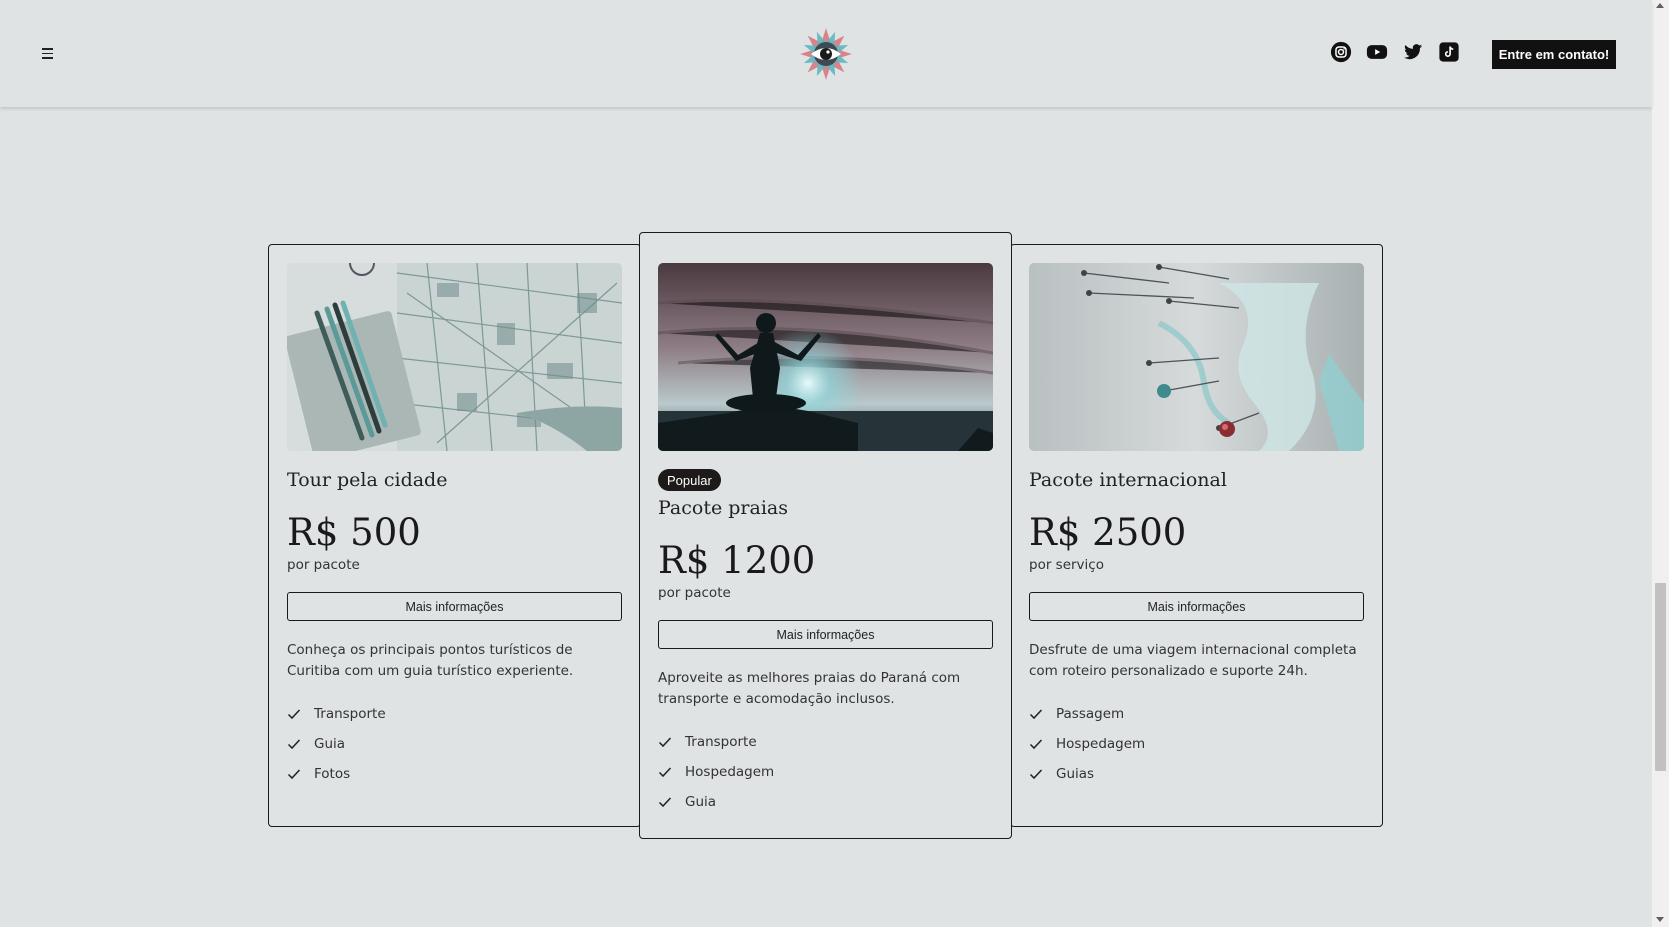 The height and width of the screenshot is (927, 1669). I want to click on contact-button: Entre em contato!, so click(1554, 54).